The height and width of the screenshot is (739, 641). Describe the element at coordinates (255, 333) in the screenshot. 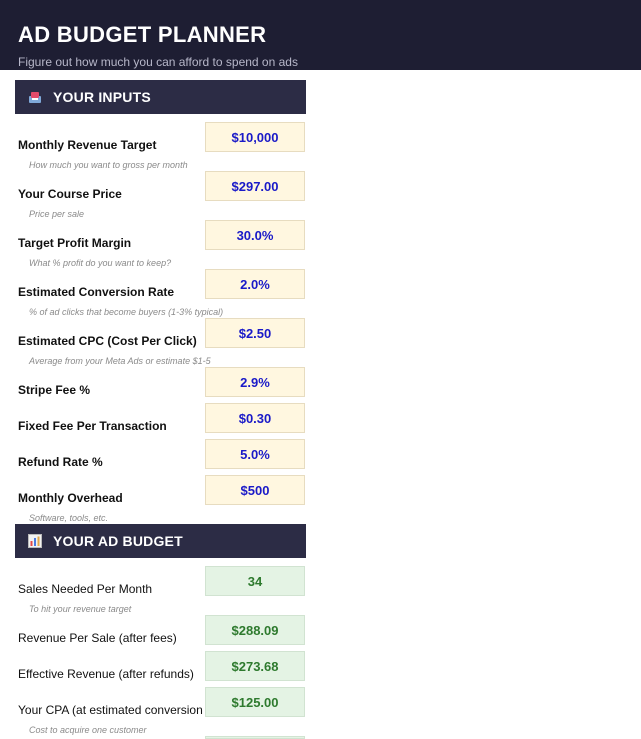

I see `input-cpc: $2.50` at that location.